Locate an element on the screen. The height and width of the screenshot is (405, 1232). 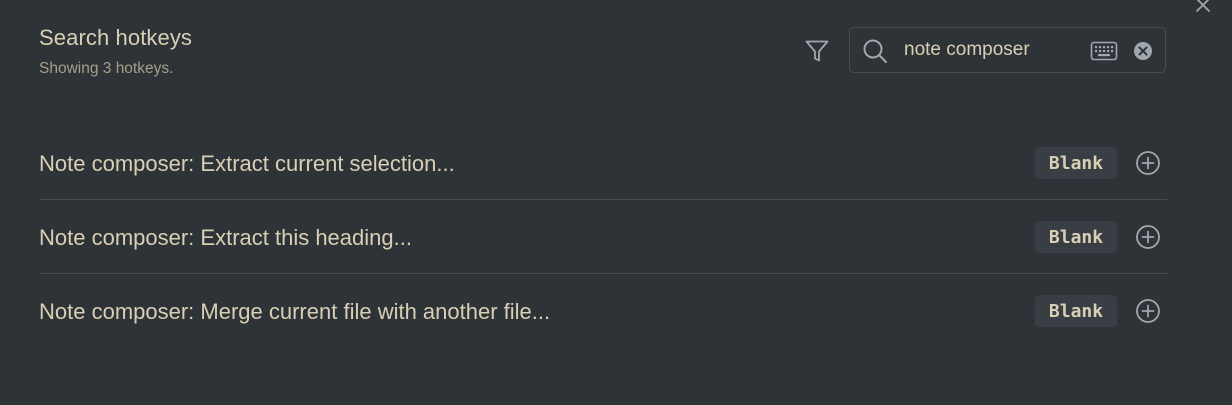
filter-button is located at coordinates (817, 51).